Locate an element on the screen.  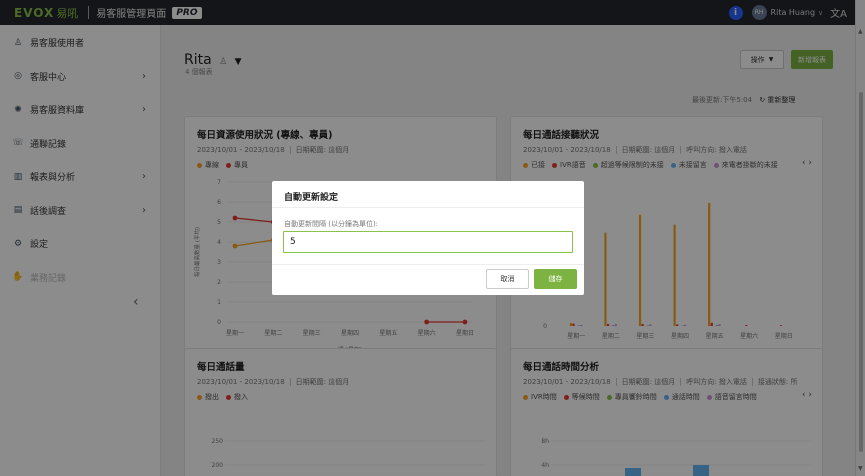
auto-refresh-dialog: 自動更新設定 自動更新間隔 (以分鐘為單位): 5 取消 儲存 is located at coordinates (428, 238).